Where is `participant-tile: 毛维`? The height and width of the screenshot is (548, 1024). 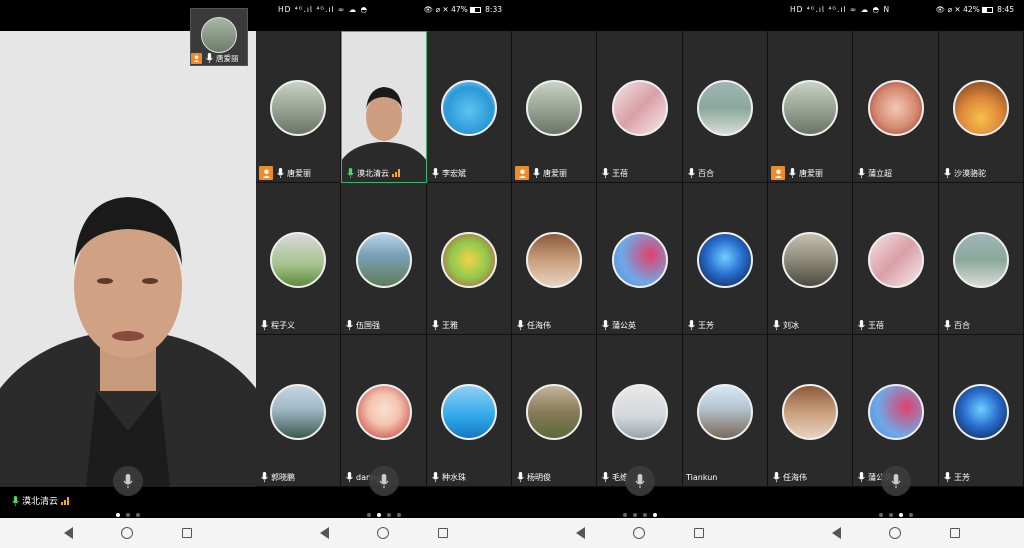
participant-tile: 毛维 is located at coordinates (640, 411).